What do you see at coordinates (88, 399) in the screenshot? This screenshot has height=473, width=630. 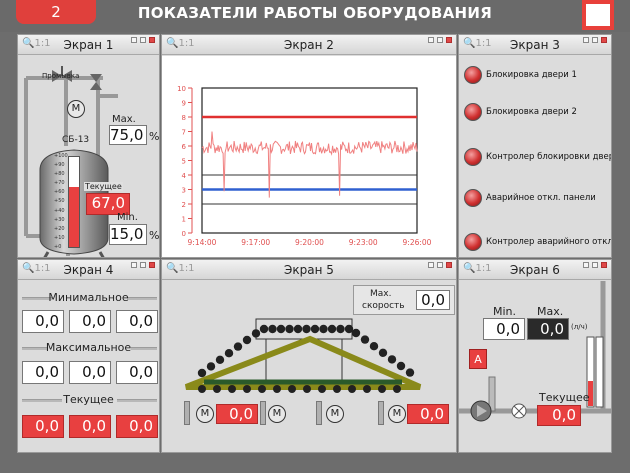 I see `current-section-label: Текущее` at bounding box center [88, 399].